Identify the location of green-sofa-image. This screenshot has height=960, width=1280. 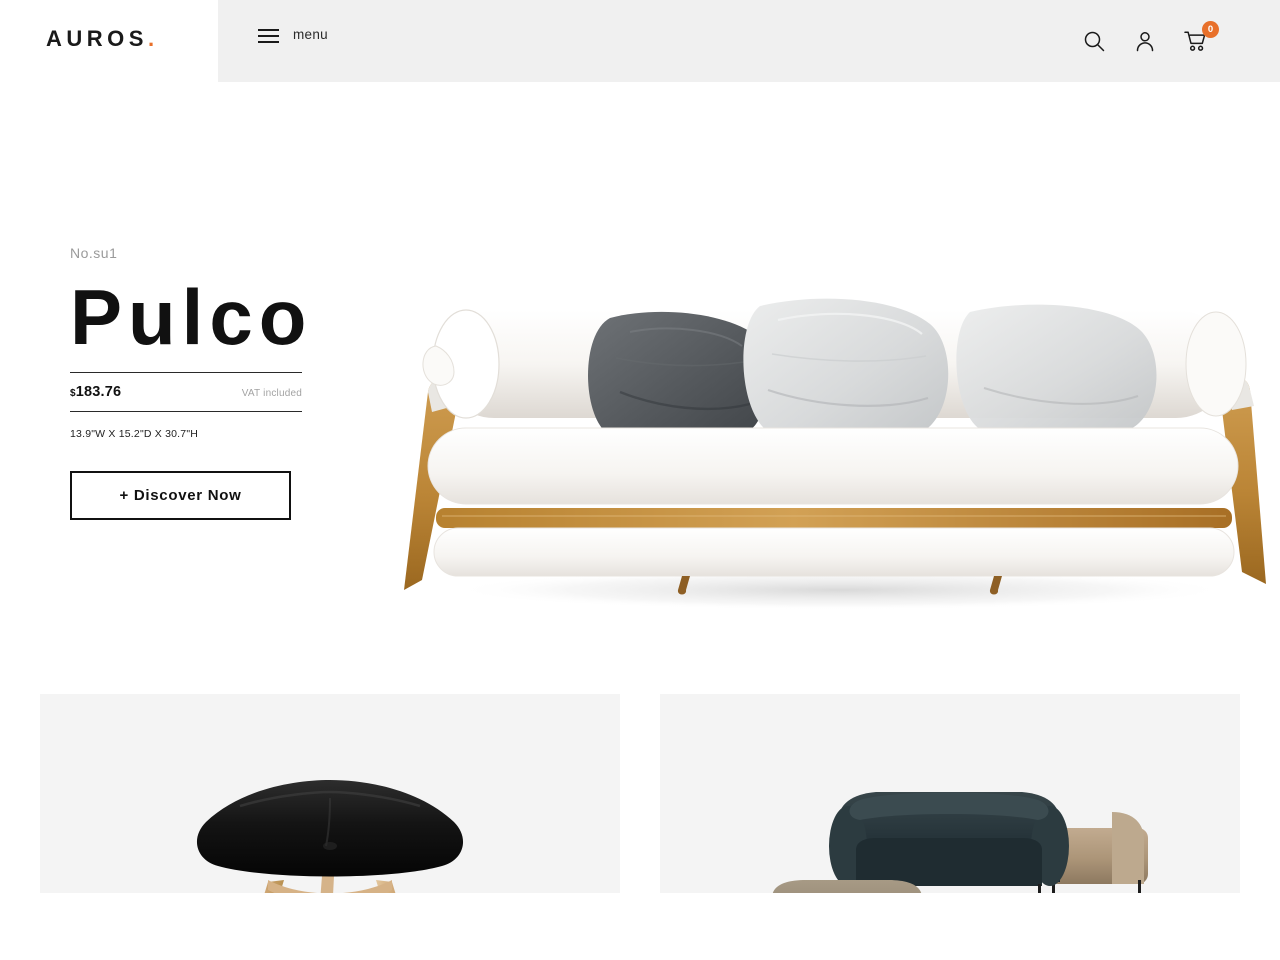
(950, 793).